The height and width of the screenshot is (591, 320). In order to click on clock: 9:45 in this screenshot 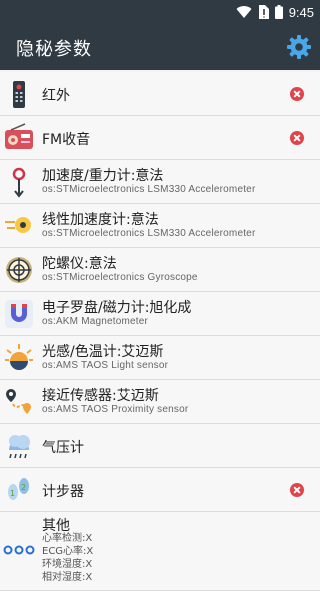, I will do `click(301, 12)`.